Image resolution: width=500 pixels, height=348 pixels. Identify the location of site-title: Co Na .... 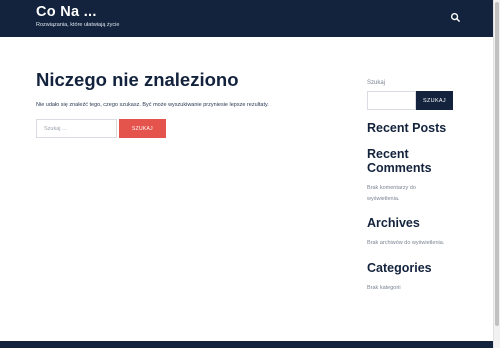
(66, 12).